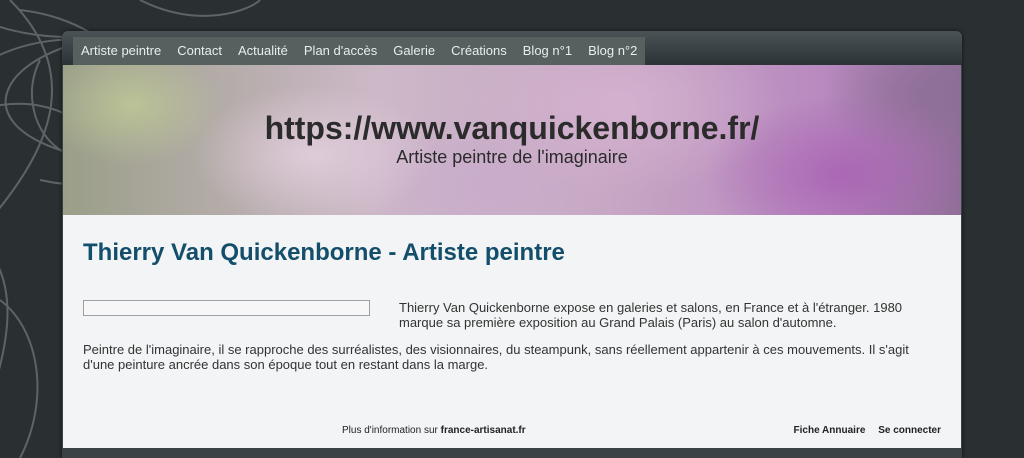  I want to click on nav-item-contact: Contact, so click(199, 51).